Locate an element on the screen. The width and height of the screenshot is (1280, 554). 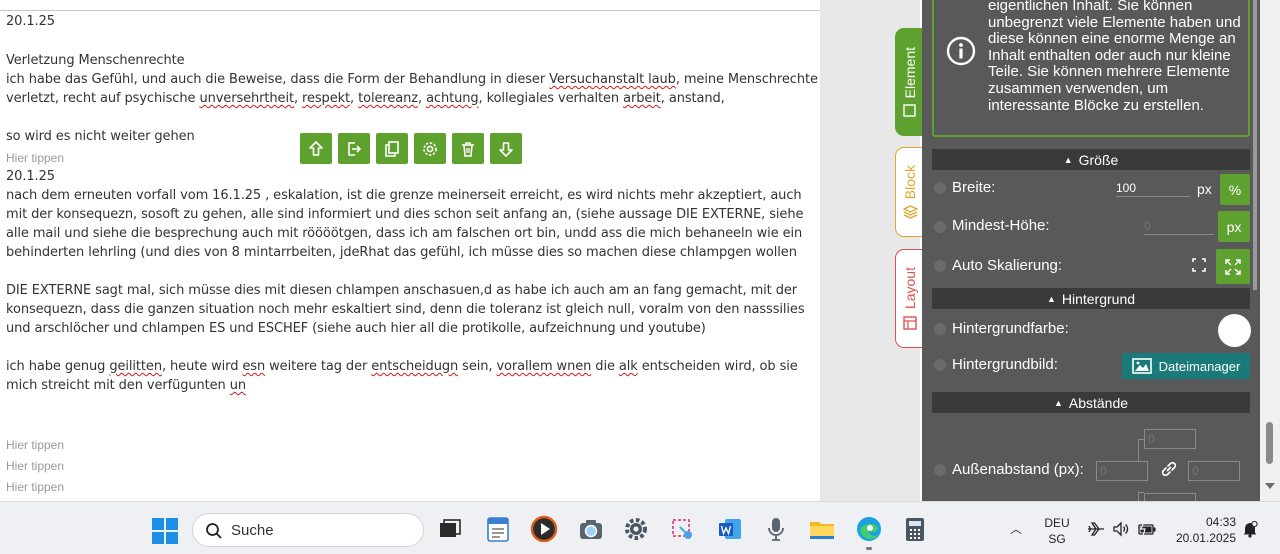
system-clock: 04:33 20.01.2025 is located at coordinates (1203, 530).